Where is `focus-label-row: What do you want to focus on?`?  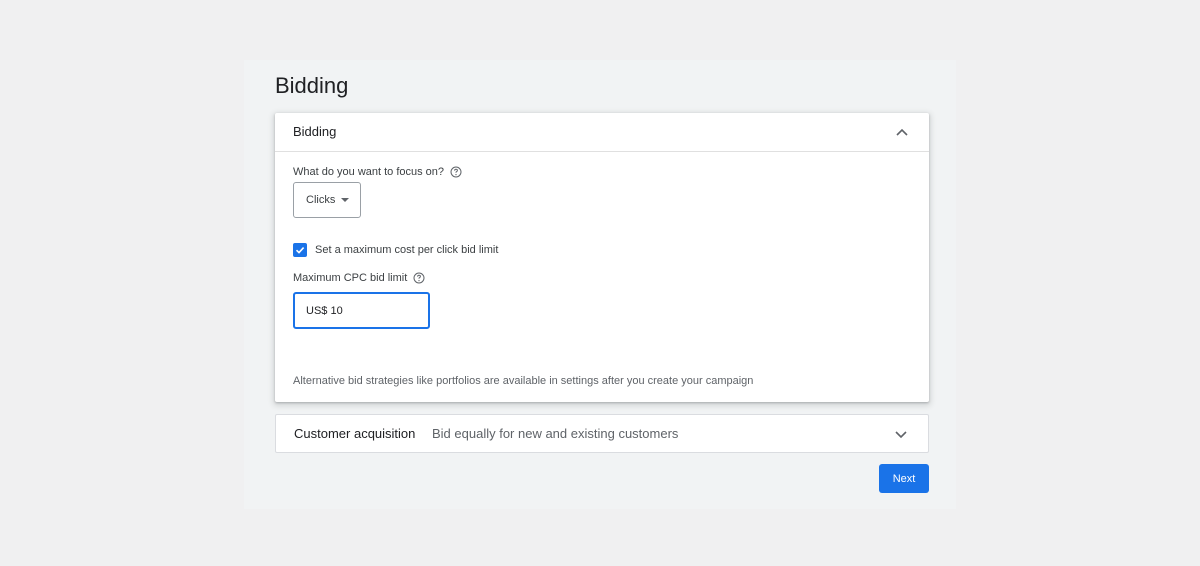 focus-label-row: What do you want to focus on? is located at coordinates (377, 172).